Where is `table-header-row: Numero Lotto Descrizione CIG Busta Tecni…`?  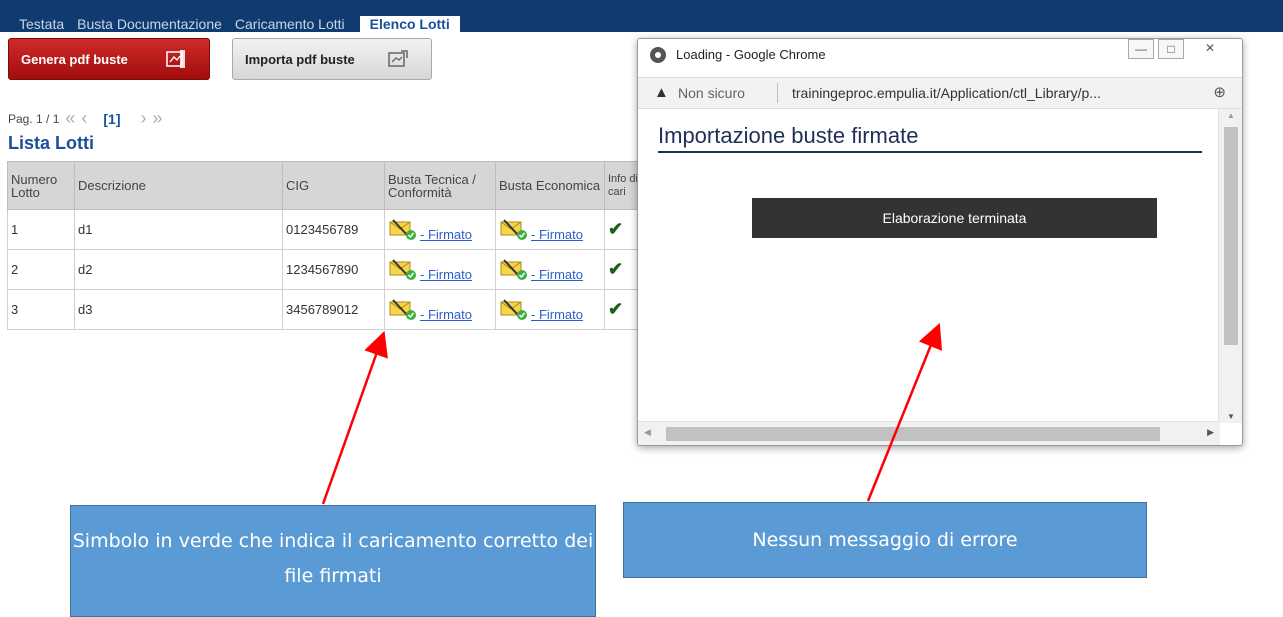 table-header-row: Numero Lotto Descrizione CIG Busta Tecni… is located at coordinates (326, 185).